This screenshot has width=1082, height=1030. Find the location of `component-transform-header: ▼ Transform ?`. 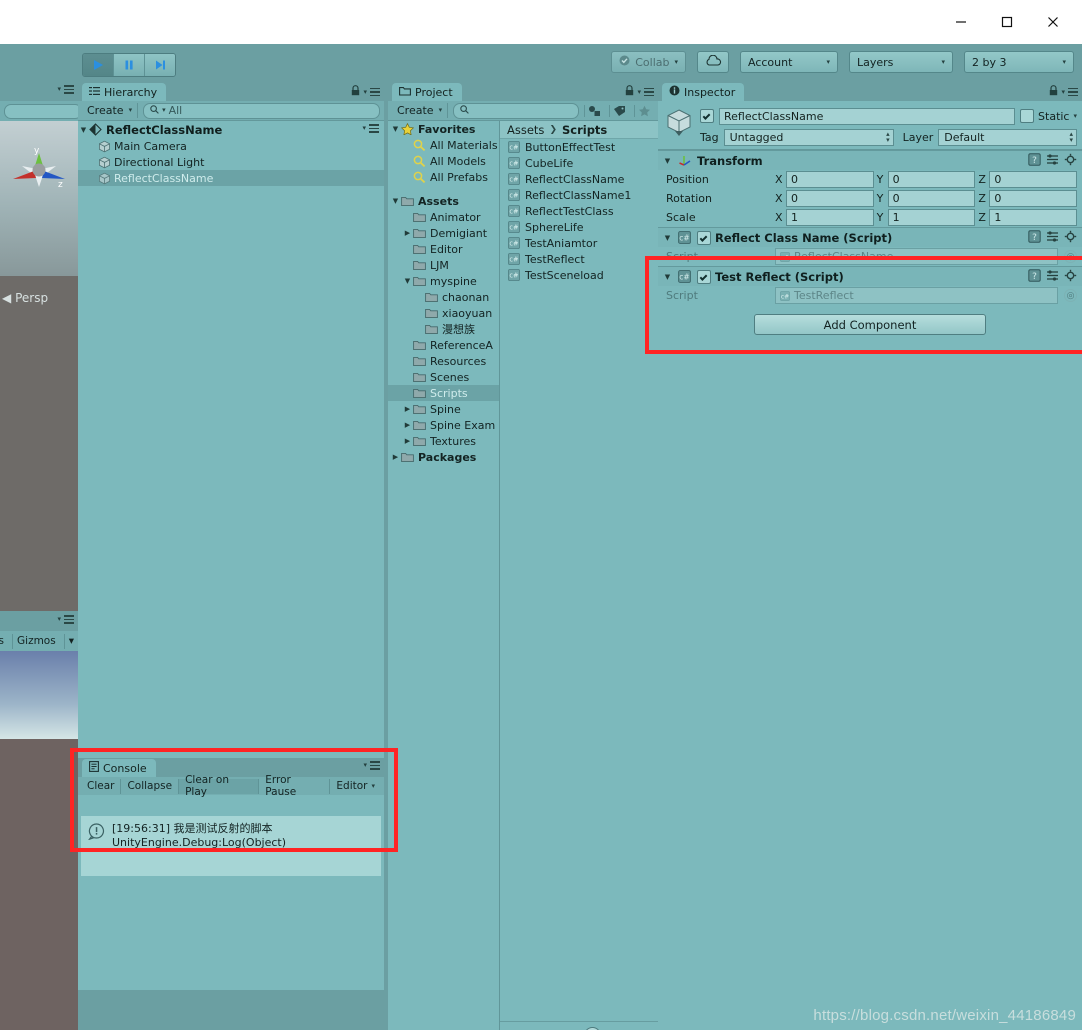

component-transform-header: ▼ Transform ? is located at coordinates (870, 160).